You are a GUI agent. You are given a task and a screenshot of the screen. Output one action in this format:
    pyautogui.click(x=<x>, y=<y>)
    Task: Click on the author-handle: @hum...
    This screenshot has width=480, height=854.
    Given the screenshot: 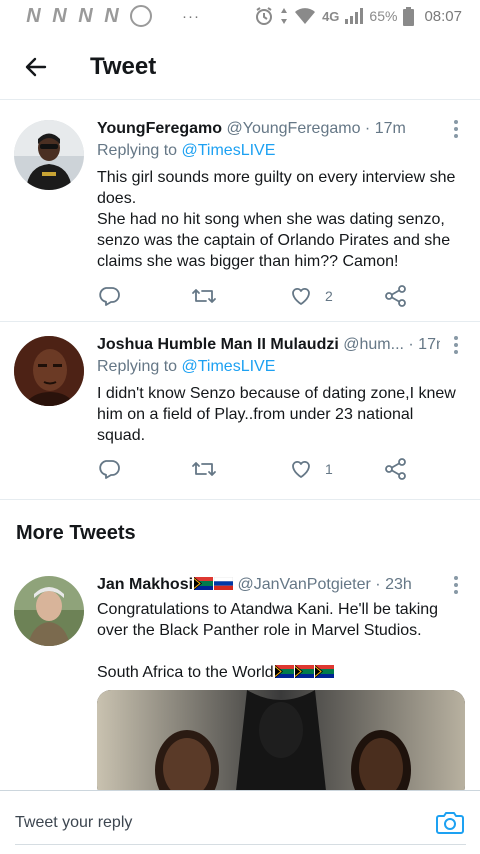 What is the action you would take?
    pyautogui.click(x=373, y=344)
    